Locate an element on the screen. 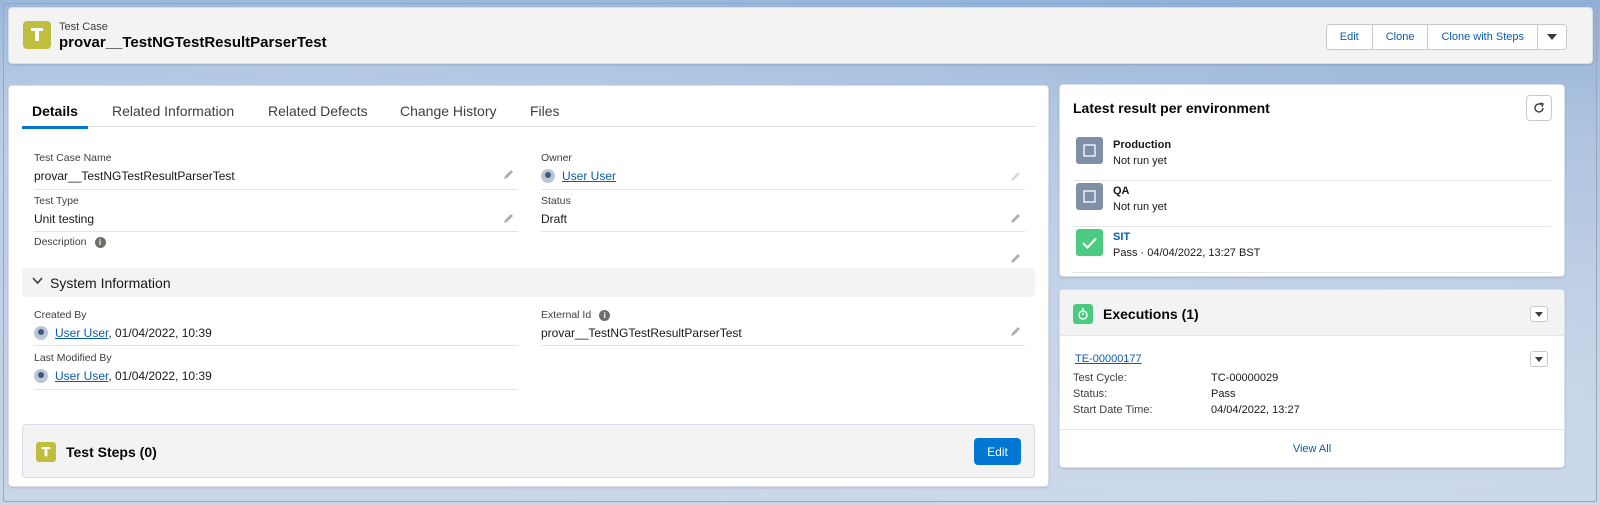 The height and width of the screenshot is (505, 1600). environment-status: Pass · 04/04/2022, 13:27 BST is located at coordinates (1187, 253).